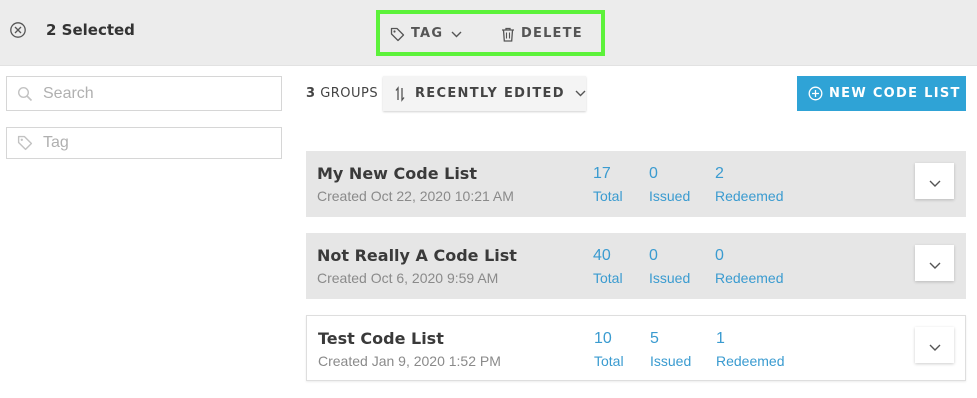 This screenshot has height=398, width=977. Describe the element at coordinates (90, 30) in the screenshot. I see `selected-count: 2 Selected` at that location.